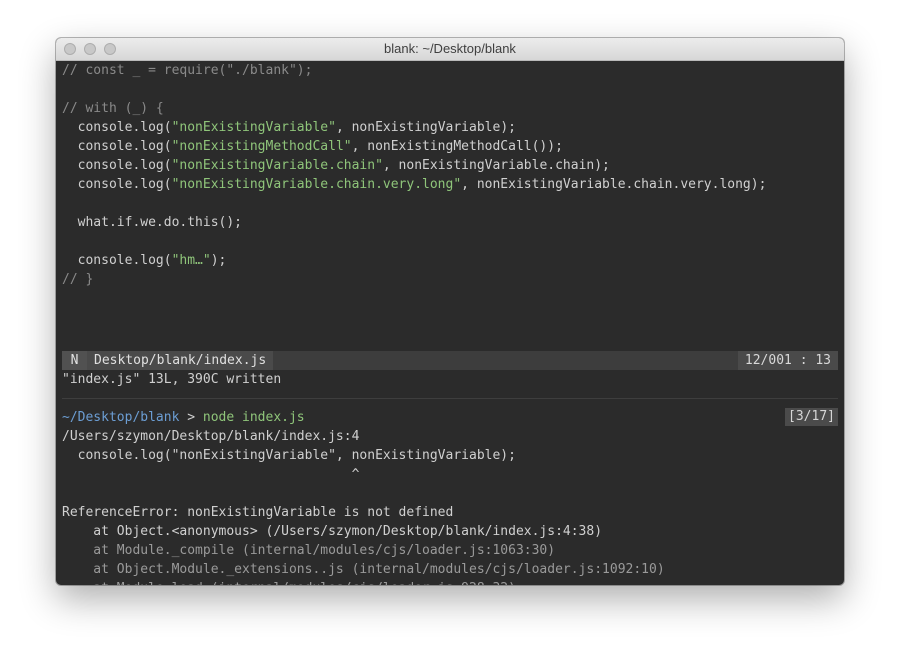 This screenshot has width=900, height=660. Describe the element at coordinates (187, 70) in the screenshot. I see `comment-token: // const _ = require("./blank");` at that location.